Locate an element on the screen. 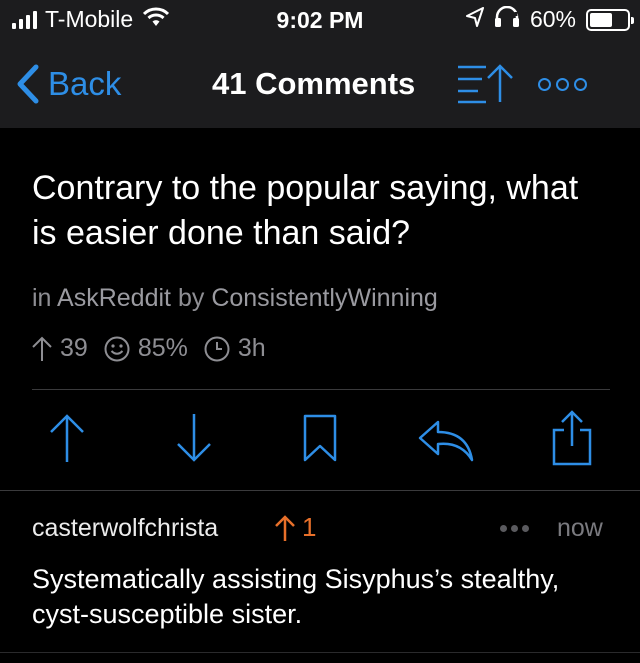 The width and height of the screenshot is (640, 663). age-stat: 3h is located at coordinates (235, 348).